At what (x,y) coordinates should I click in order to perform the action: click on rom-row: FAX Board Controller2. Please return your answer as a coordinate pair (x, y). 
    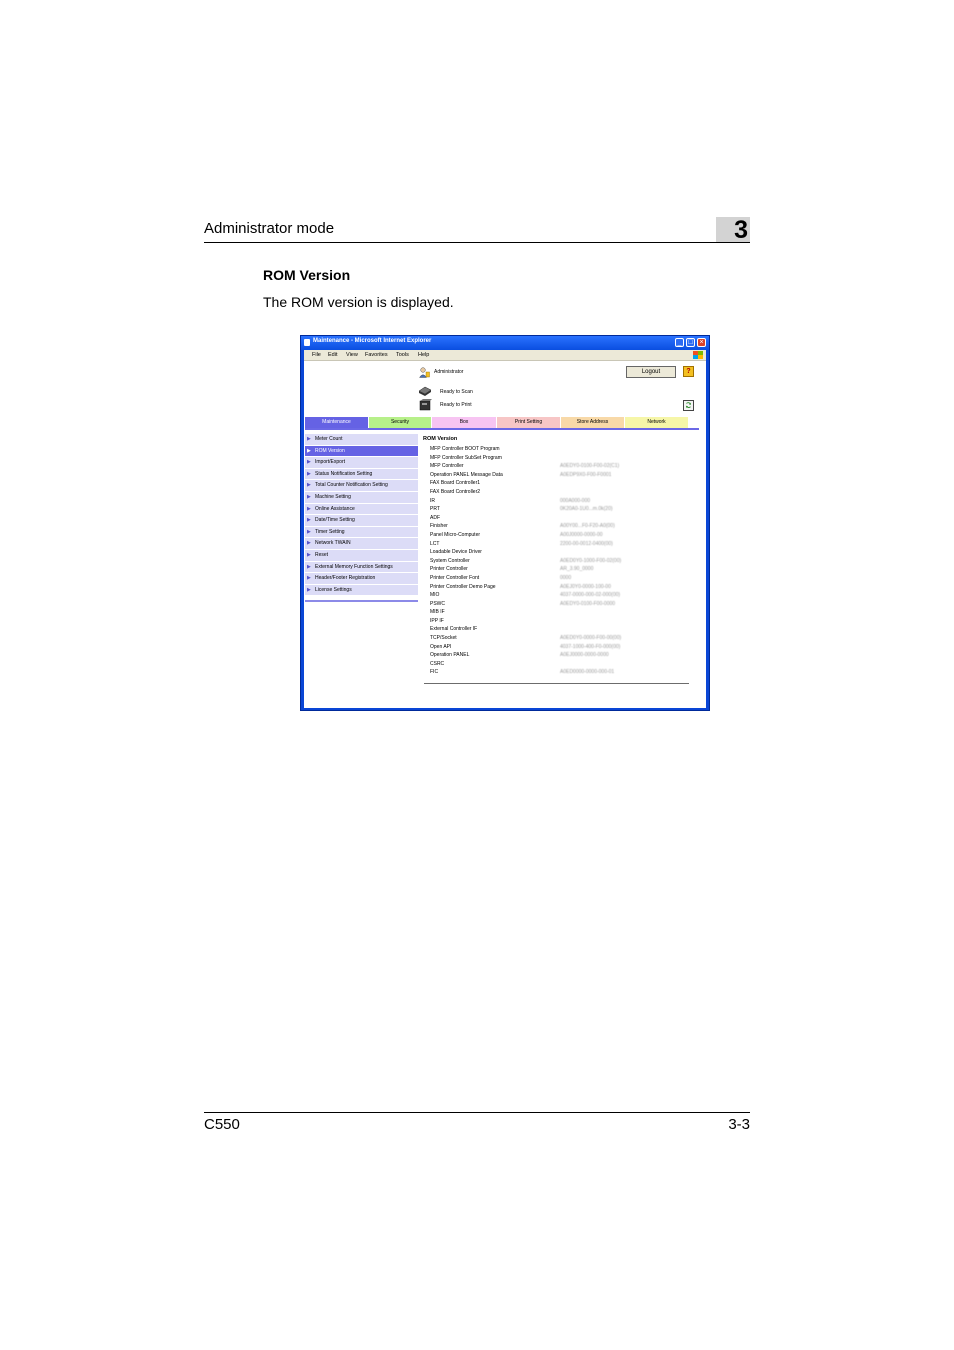
    Looking at the image, I should click on (561, 492).